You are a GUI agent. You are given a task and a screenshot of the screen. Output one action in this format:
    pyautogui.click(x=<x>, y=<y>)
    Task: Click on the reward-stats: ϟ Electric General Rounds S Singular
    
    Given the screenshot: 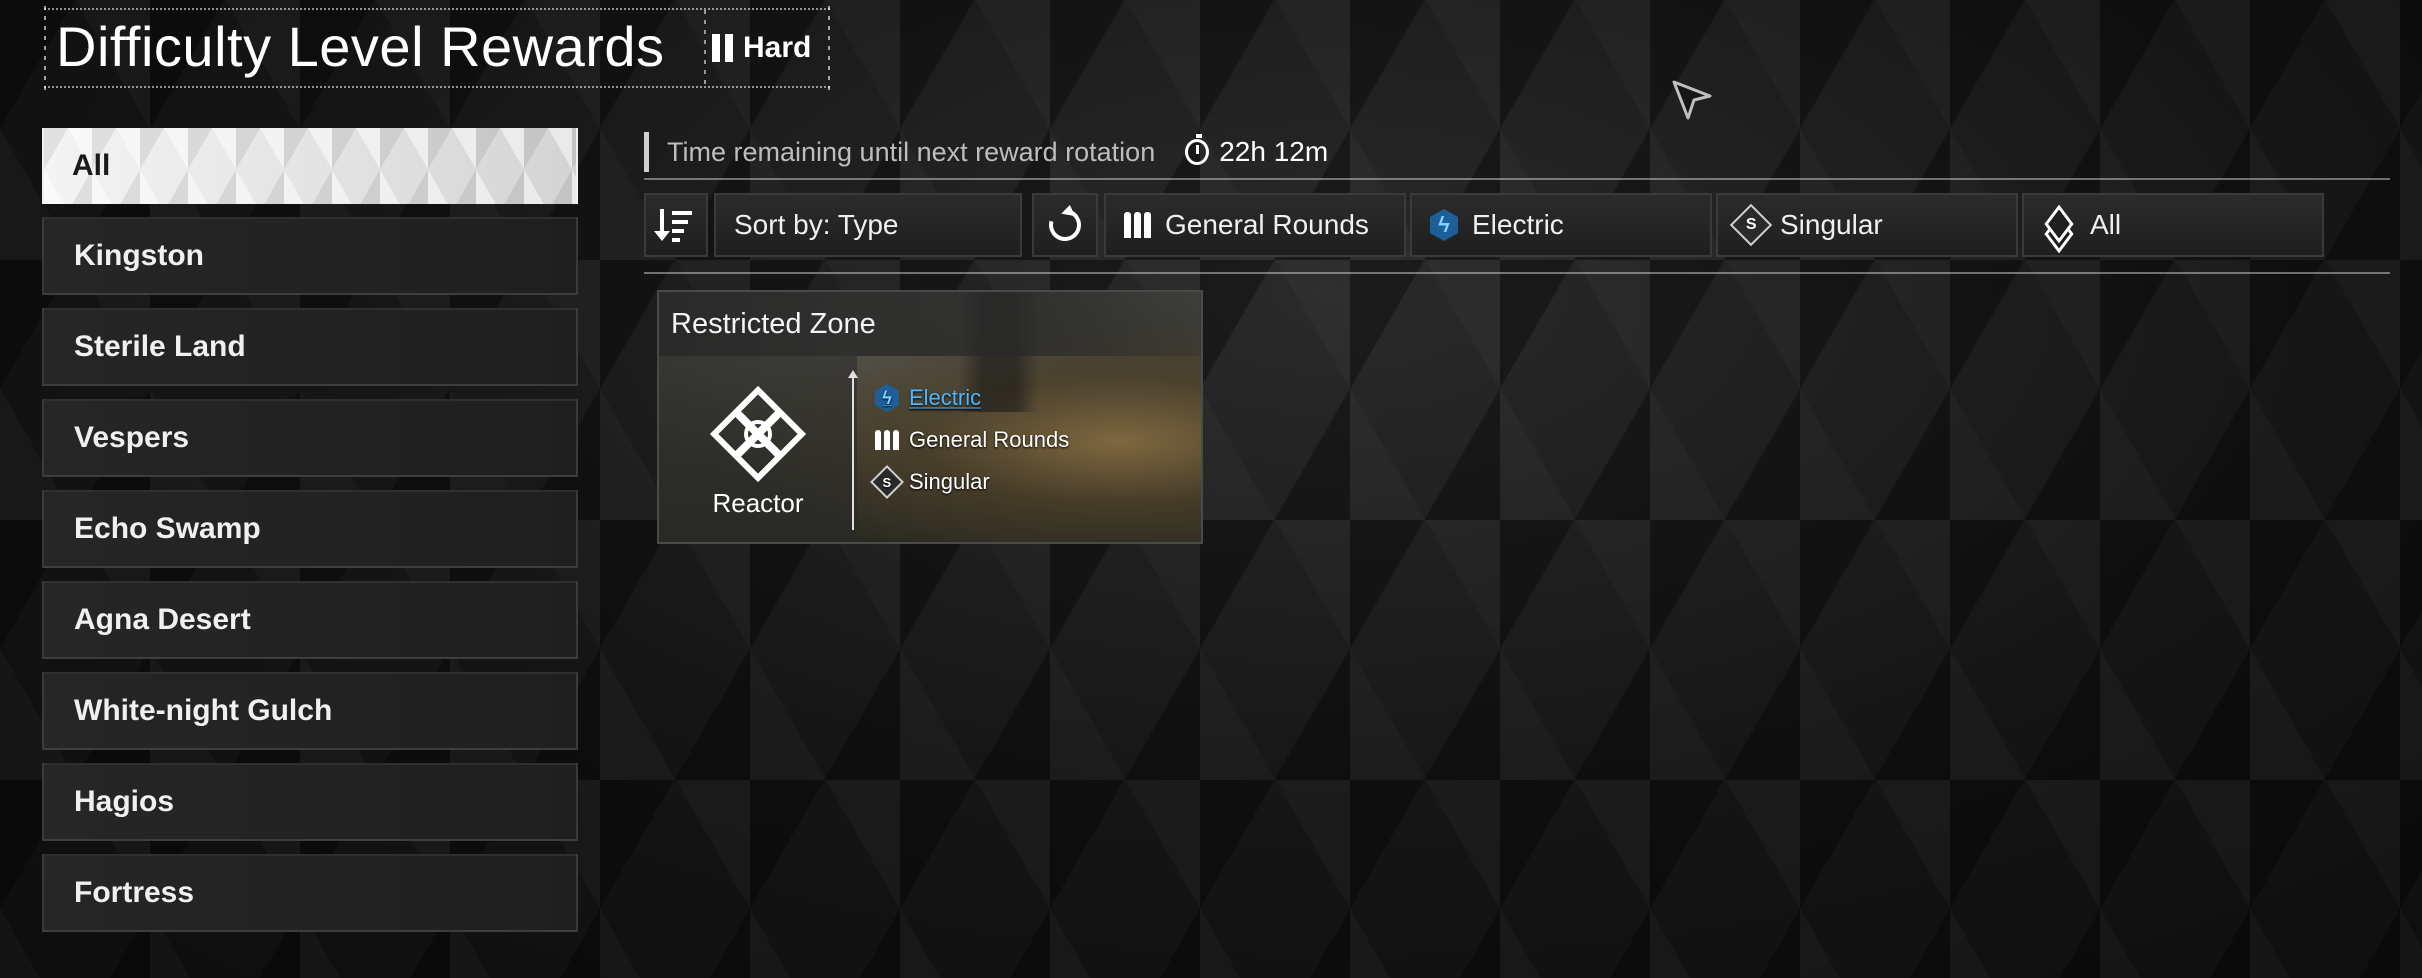 What is the action you would take?
    pyautogui.click(x=969, y=443)
    